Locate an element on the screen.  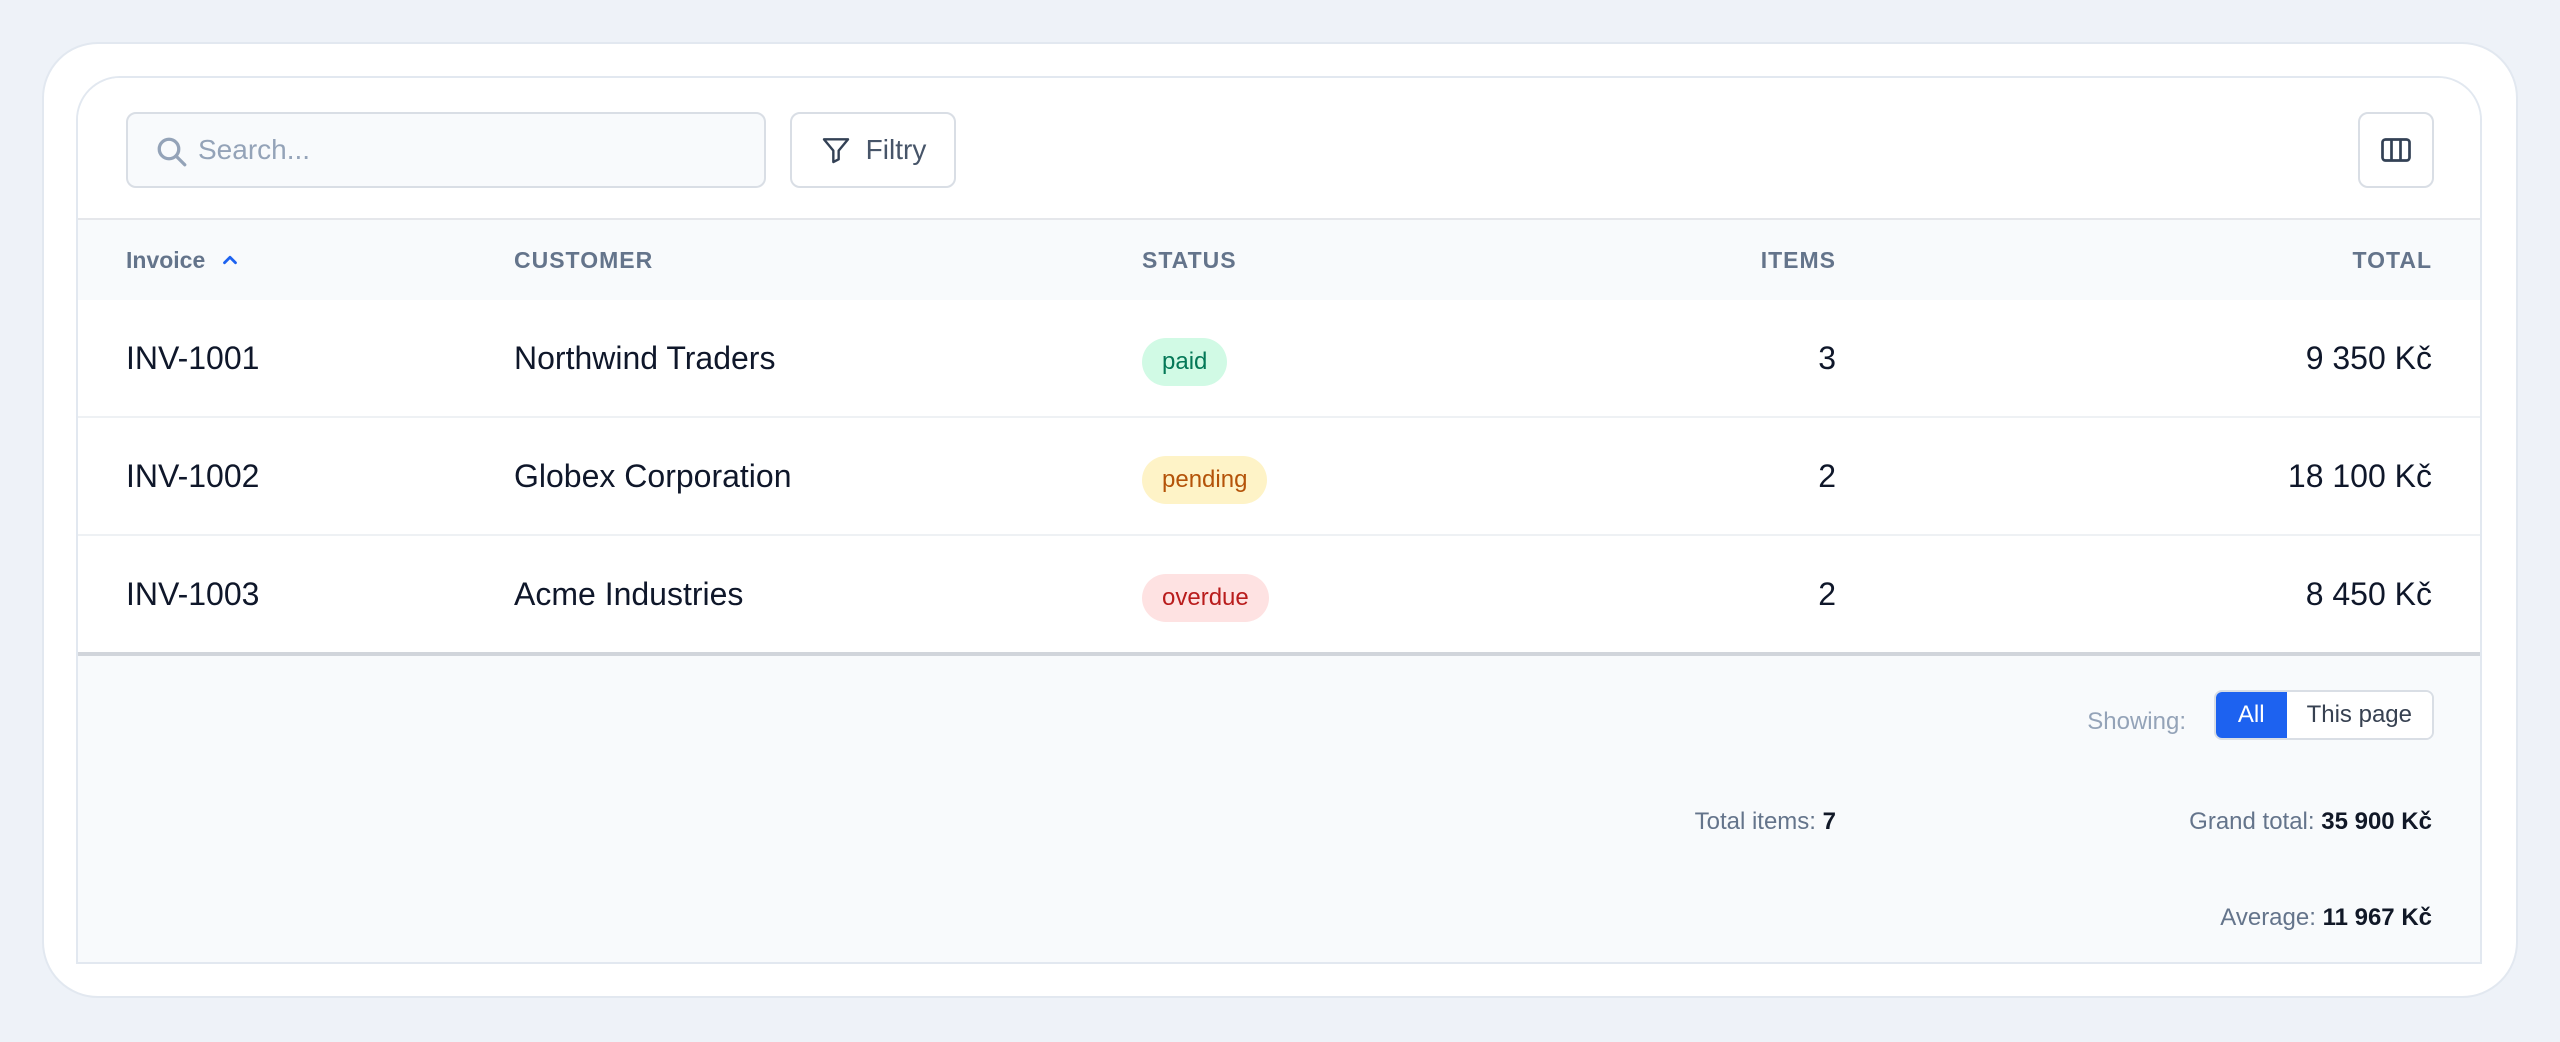
total-items-summary: Total items: 7 is located at coordinates (1765, 822).